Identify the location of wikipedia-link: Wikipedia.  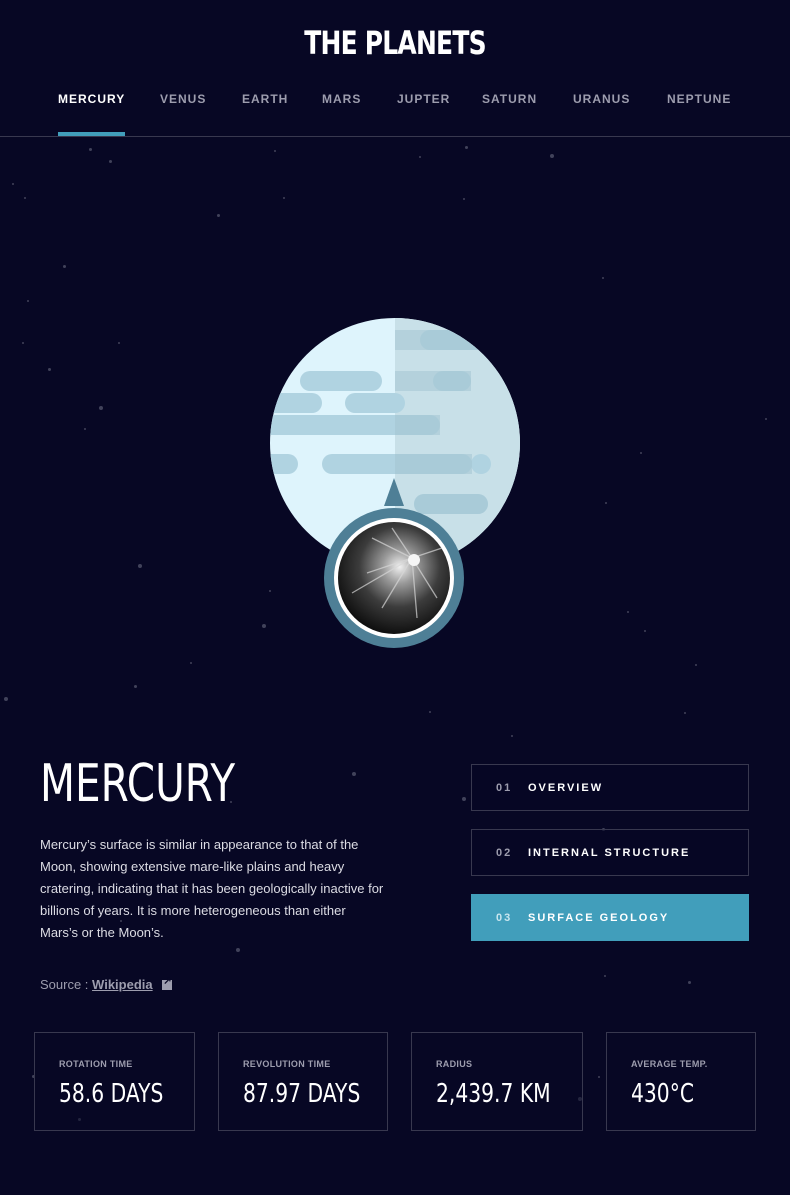
(122, 984).